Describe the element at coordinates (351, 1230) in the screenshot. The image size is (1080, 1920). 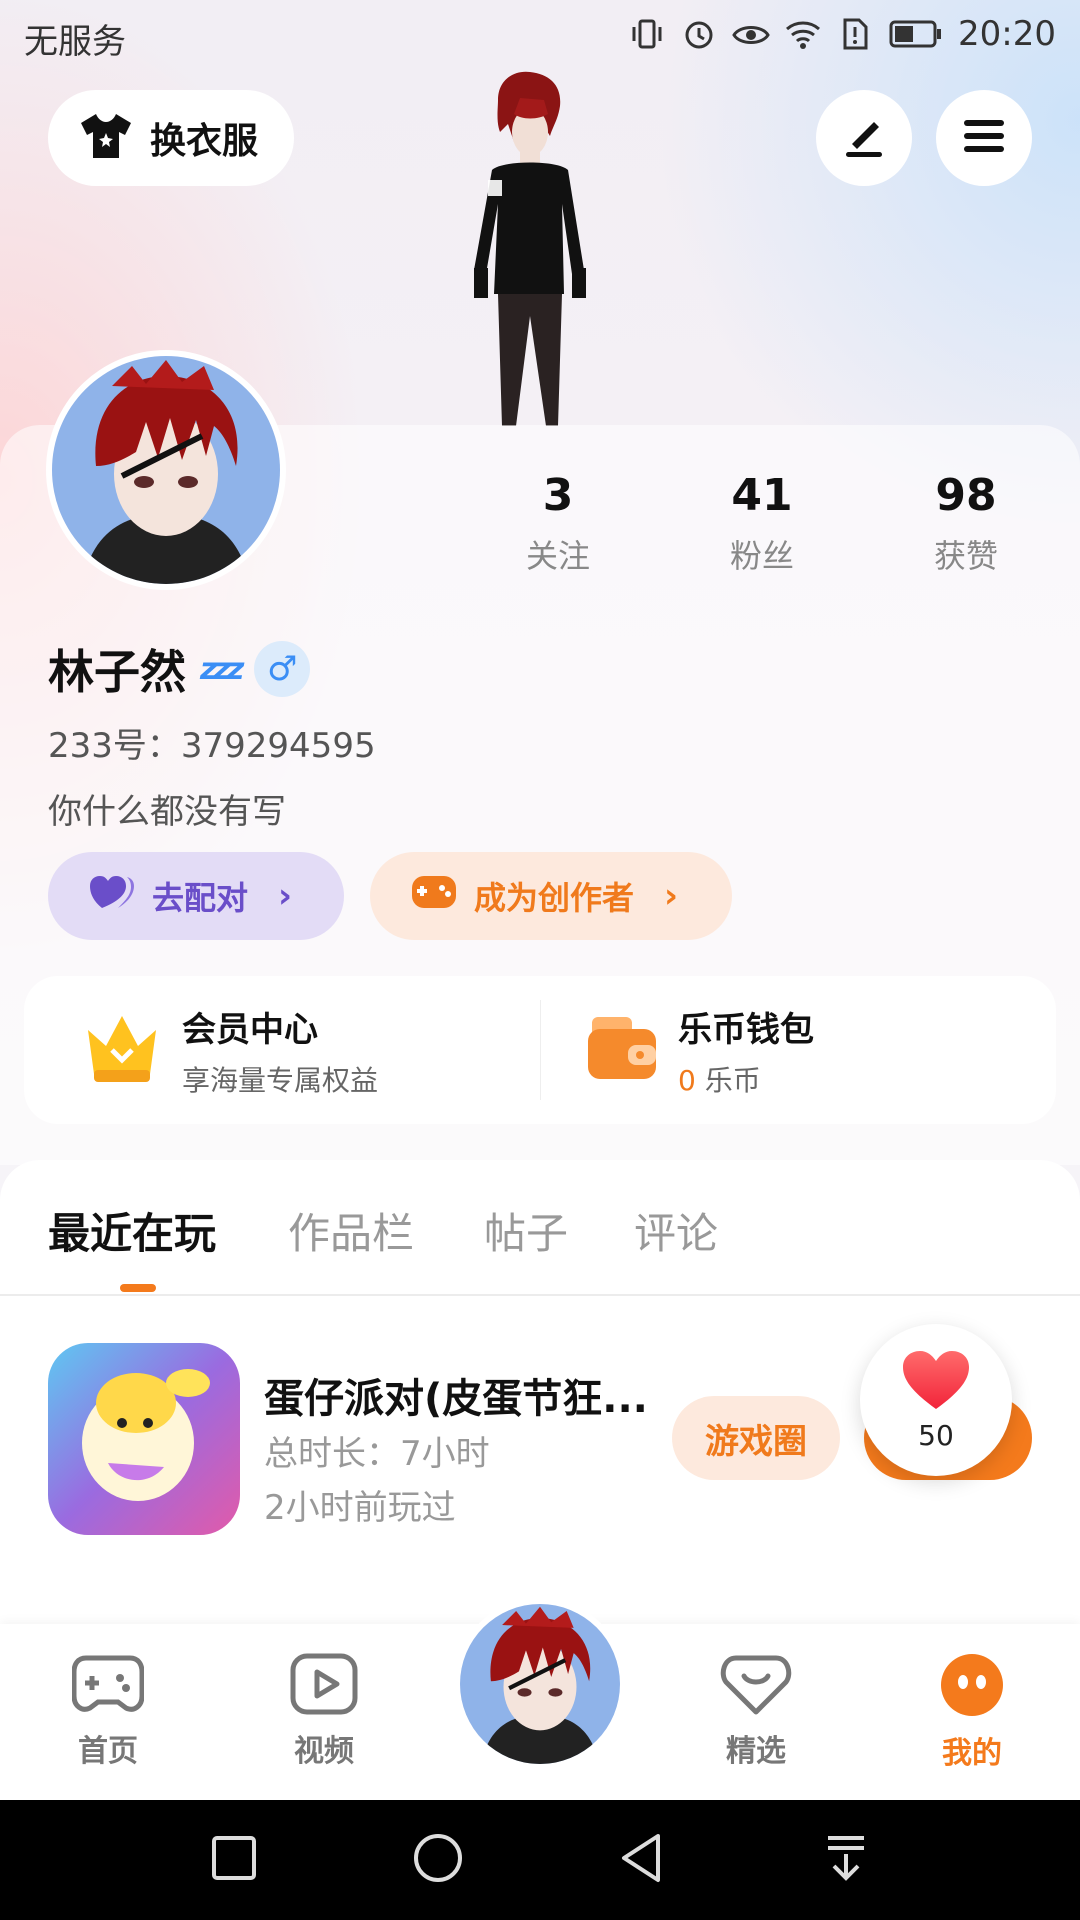
I see `tab-works: 作品栏` at that location.